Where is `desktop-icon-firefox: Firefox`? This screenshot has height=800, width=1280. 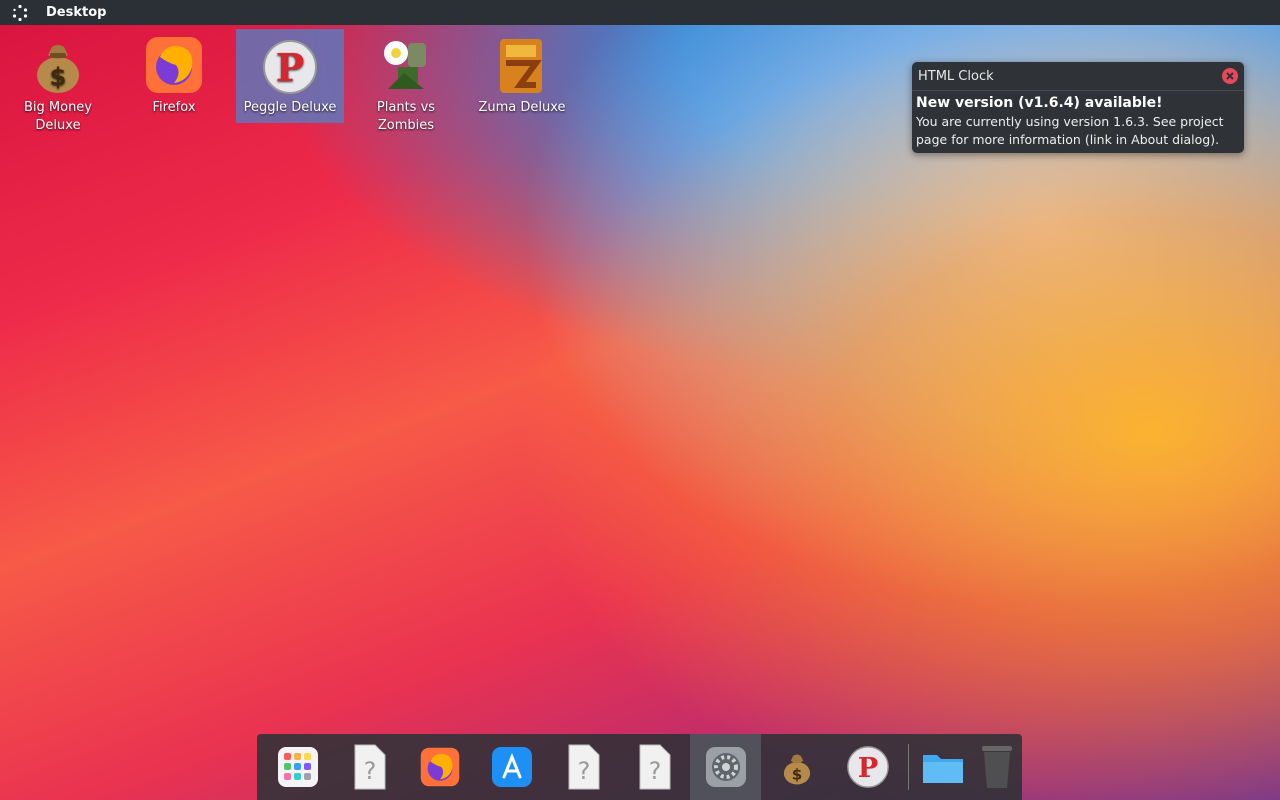
desktop-icon-firefox: Firefox is located at coordinates (174, 76).